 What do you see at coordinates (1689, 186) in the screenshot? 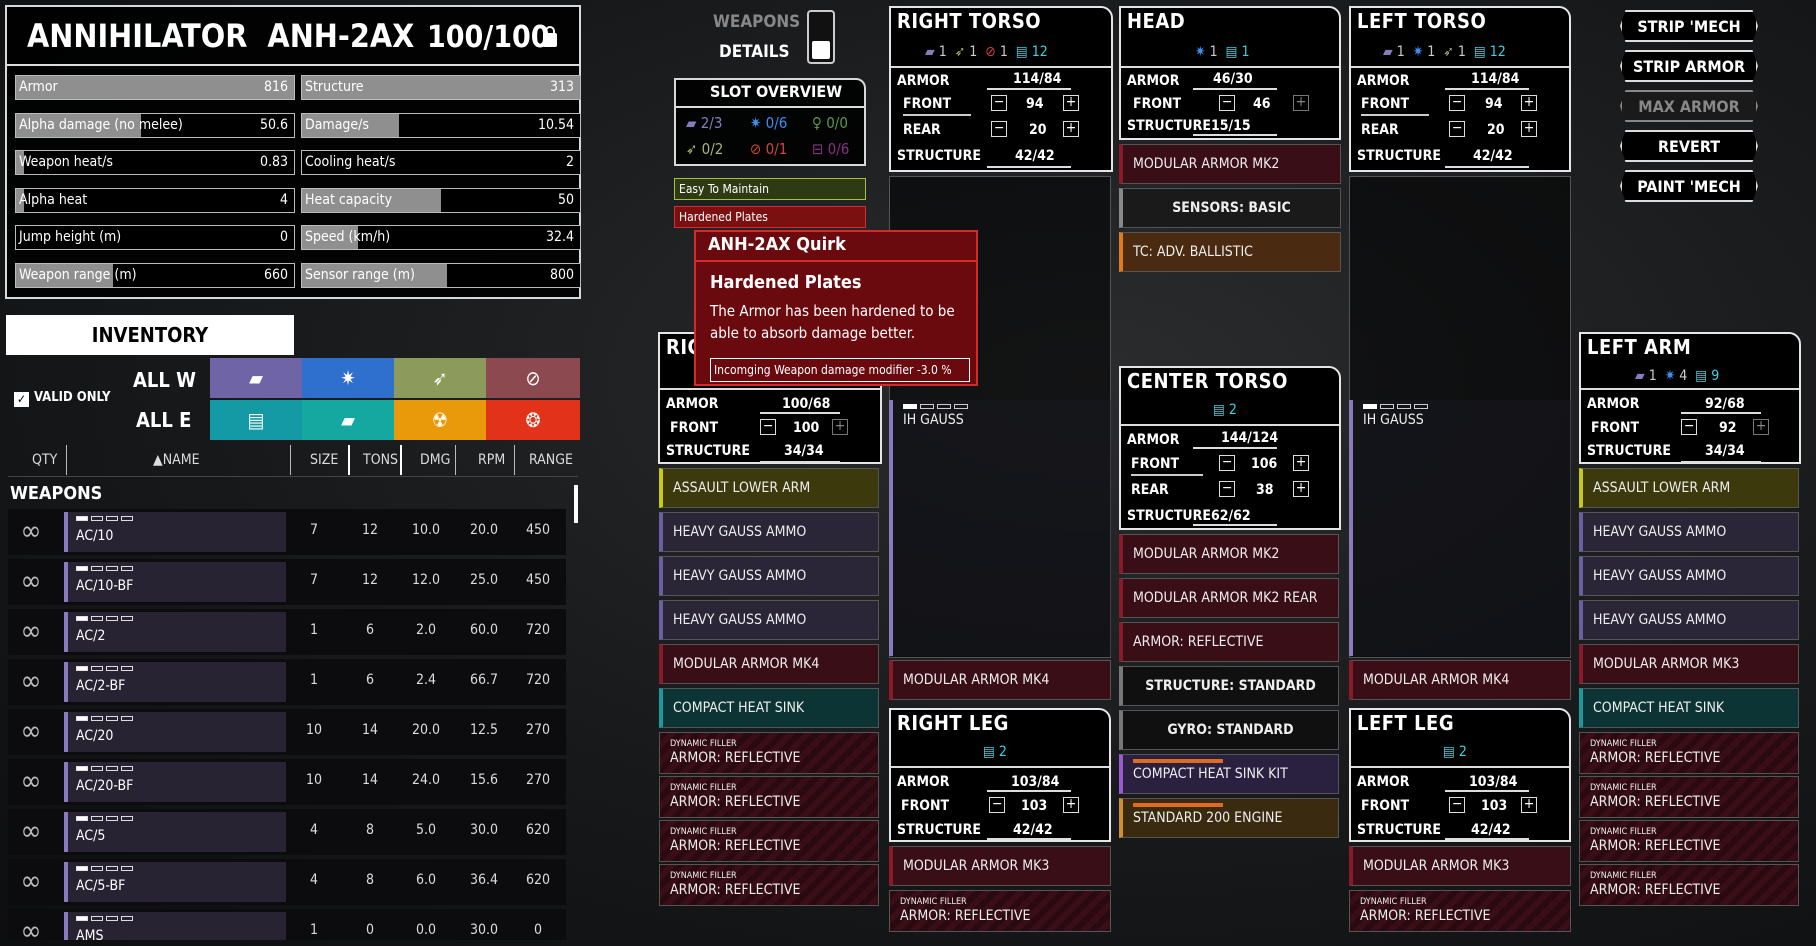
I see `paint-mech-button: PAINT 'MECH` at bounding box center [1689, 186].